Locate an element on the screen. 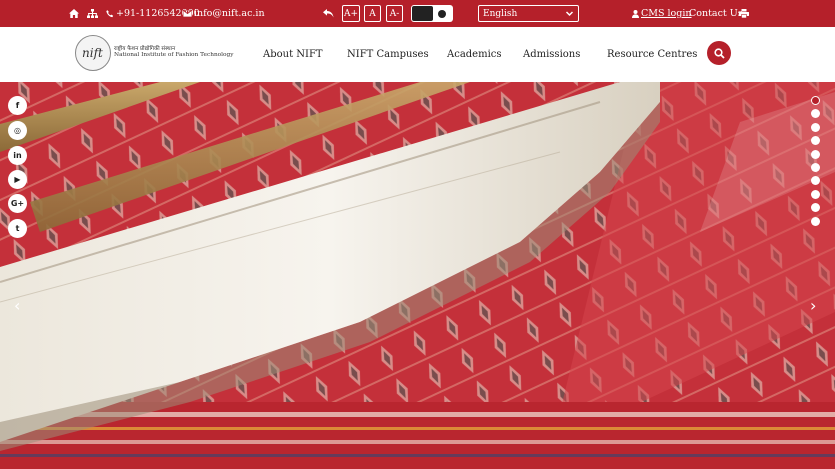 The image size is (835, 469). nift-logo: nift is located at coordinates (93, 53).